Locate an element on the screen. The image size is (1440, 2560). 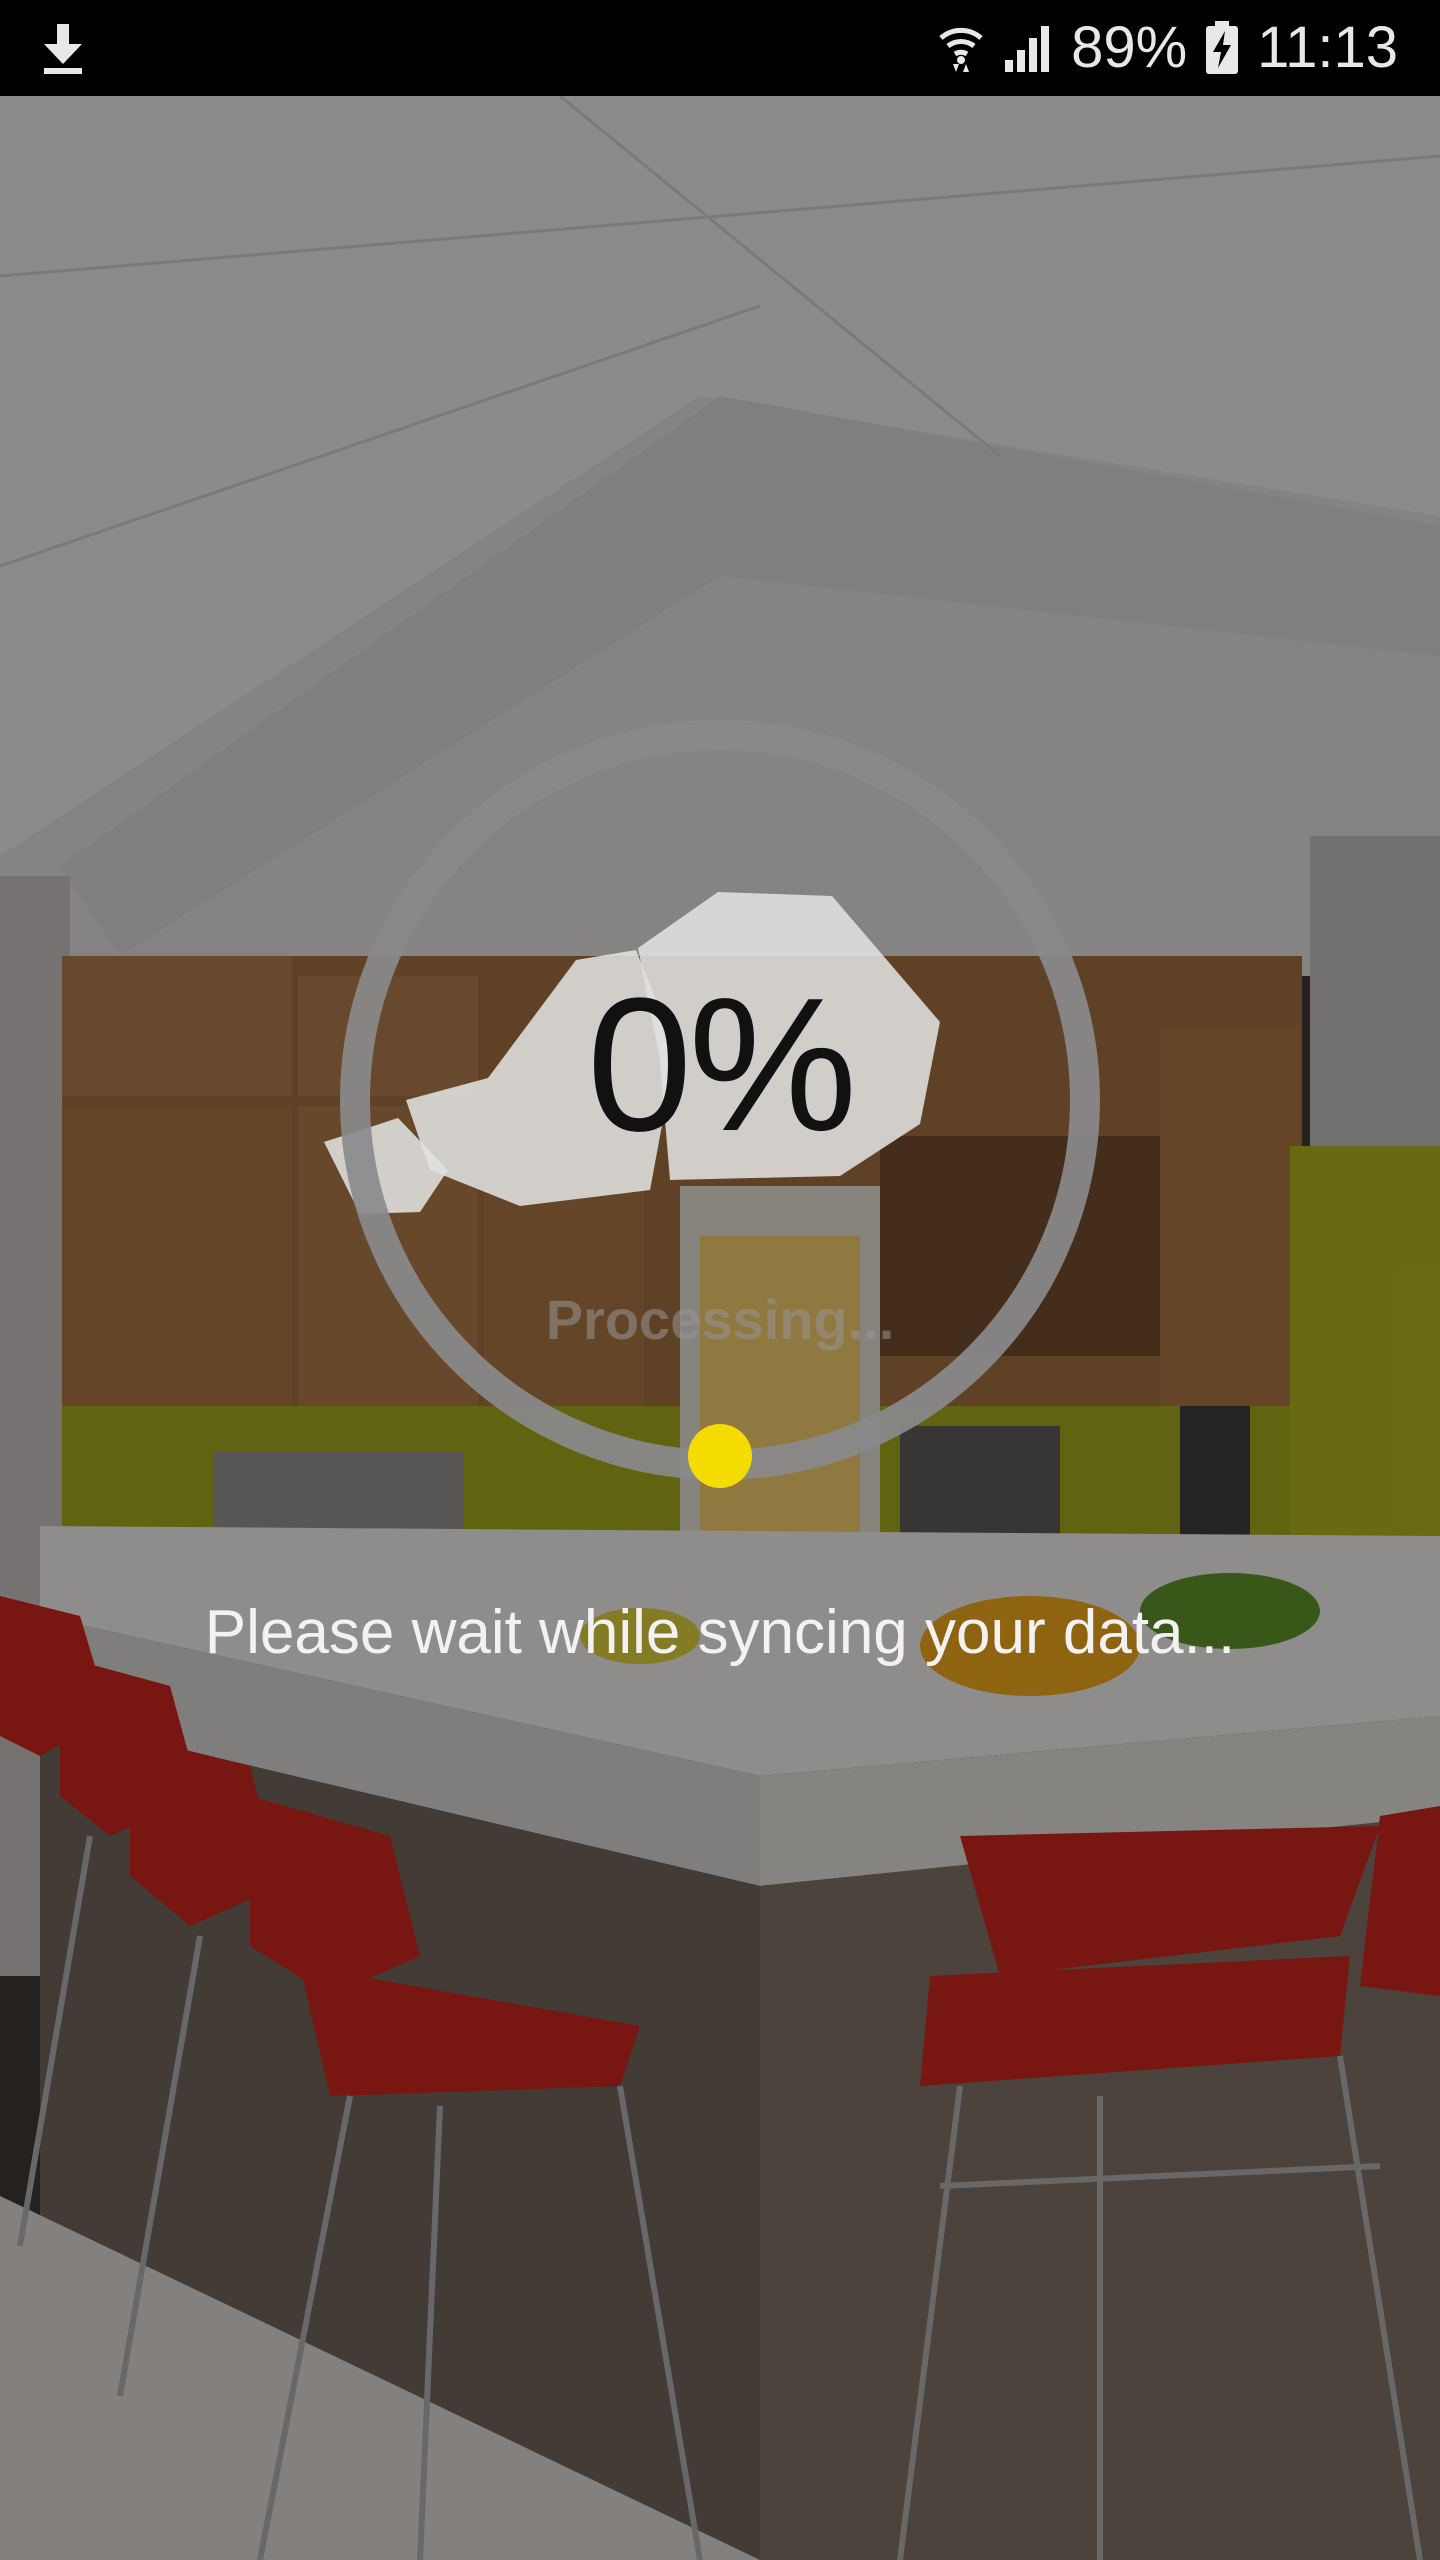
clock: 11:13 is located at coordinates (1327, 47).